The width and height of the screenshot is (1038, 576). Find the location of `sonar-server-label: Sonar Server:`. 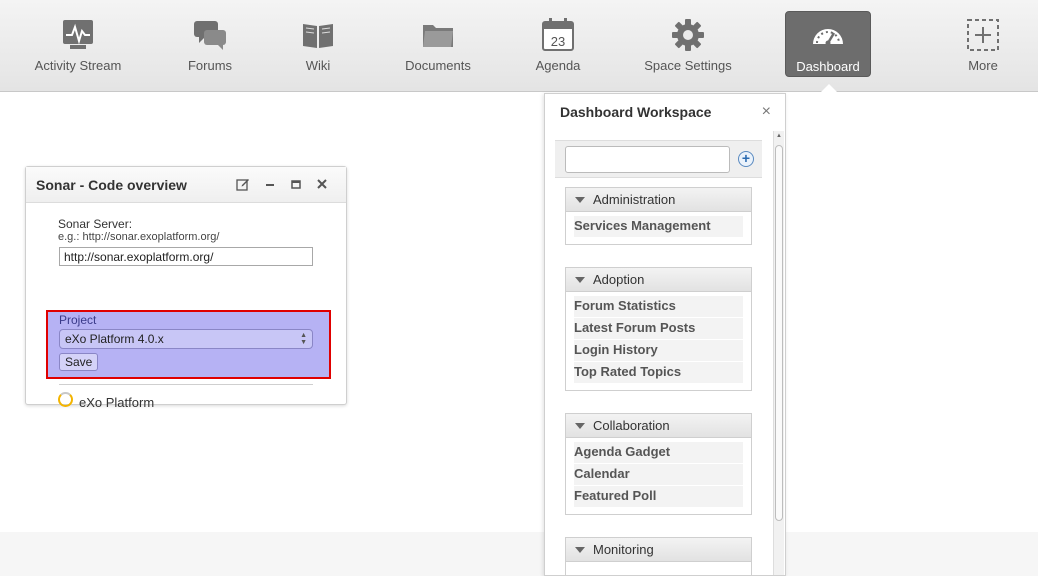

sonar-server-label: Sonar Server: is located at coordinates (95, 224).